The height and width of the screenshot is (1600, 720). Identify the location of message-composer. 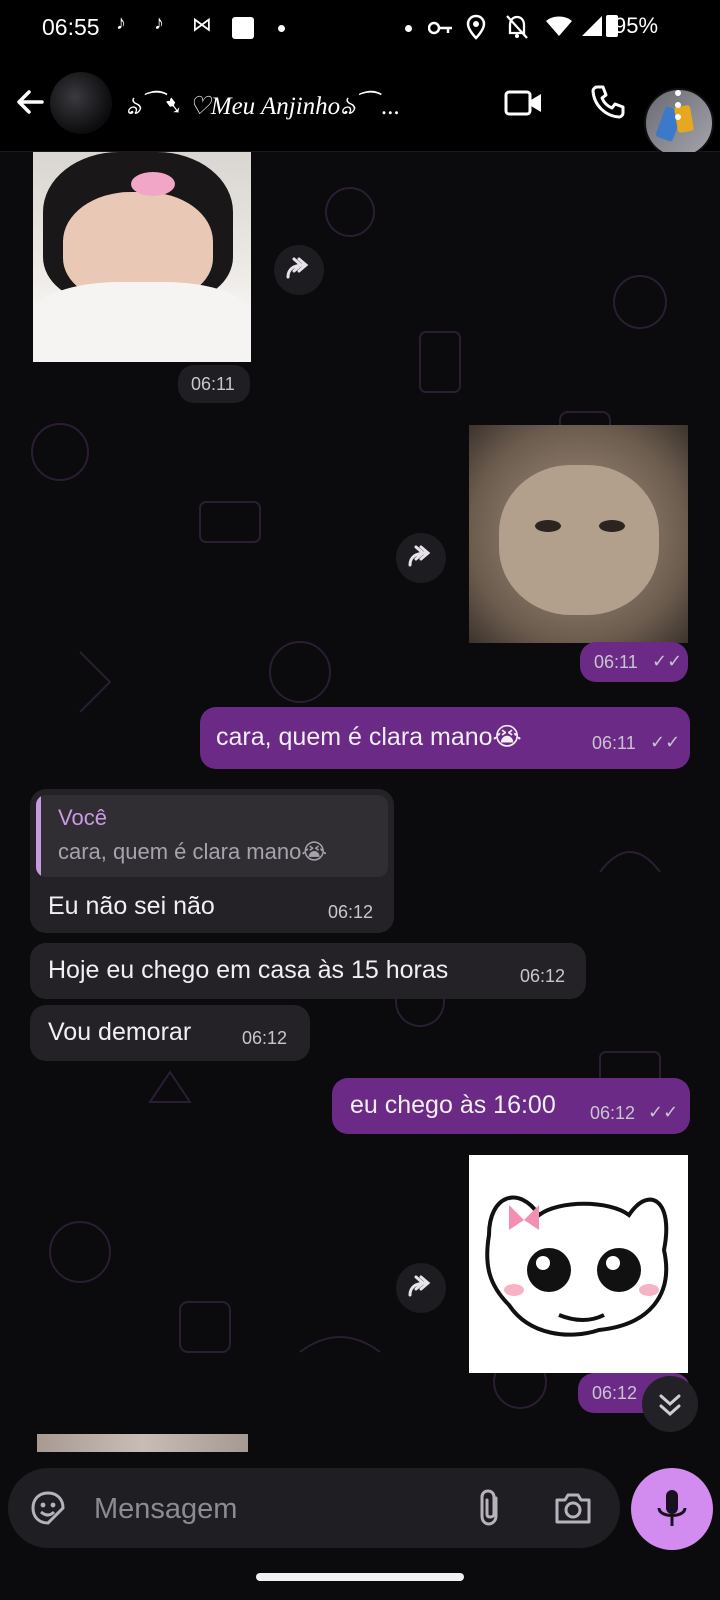
(314, 1508).